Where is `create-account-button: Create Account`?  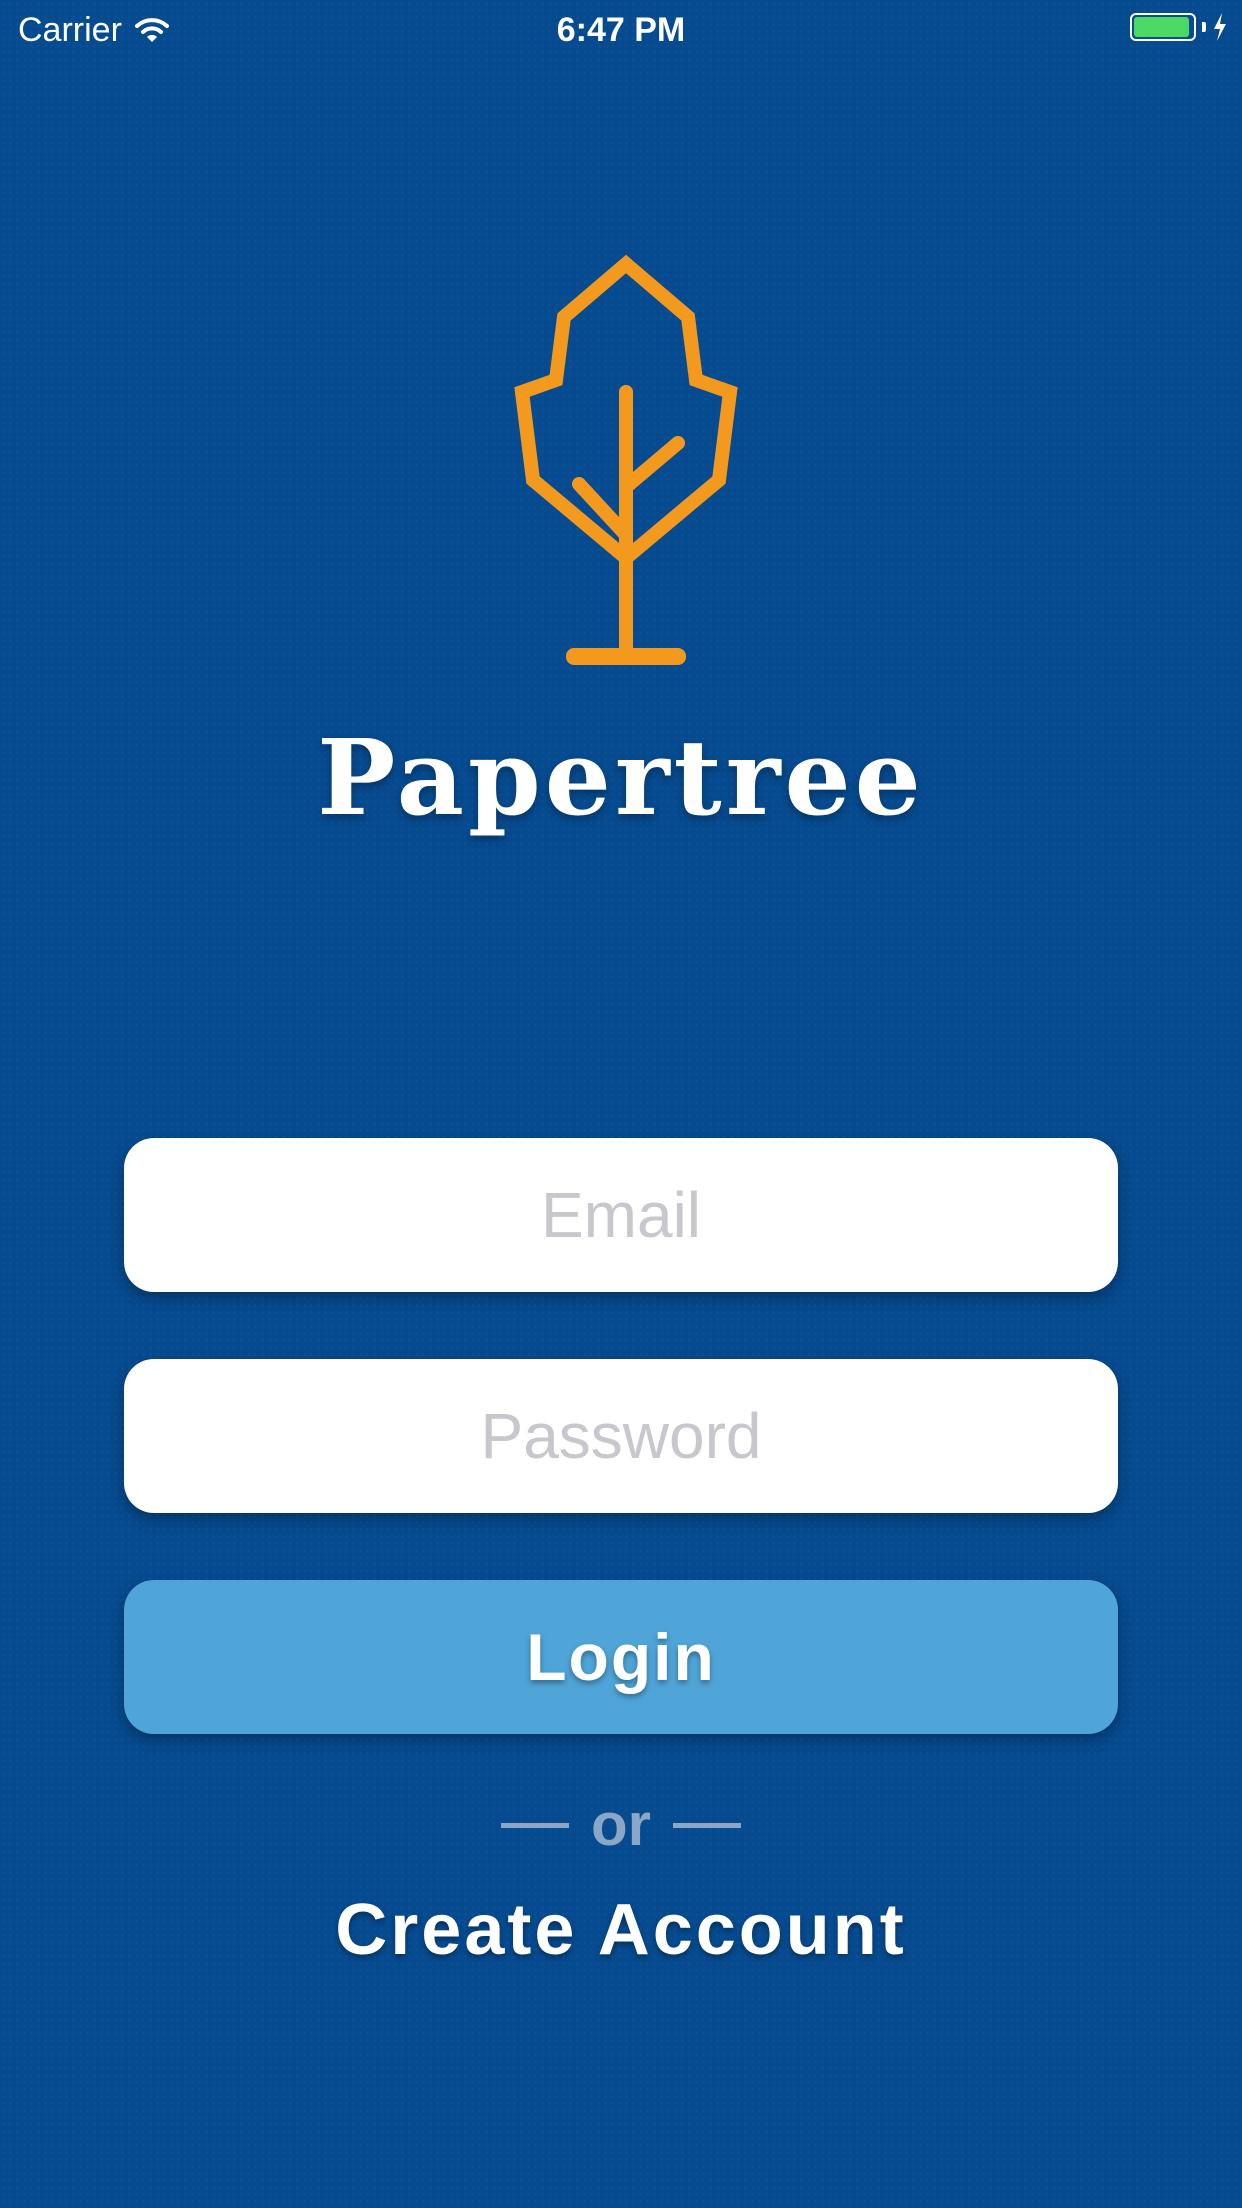 create-account-button: Create Account is located at coordinates (621, 1930).